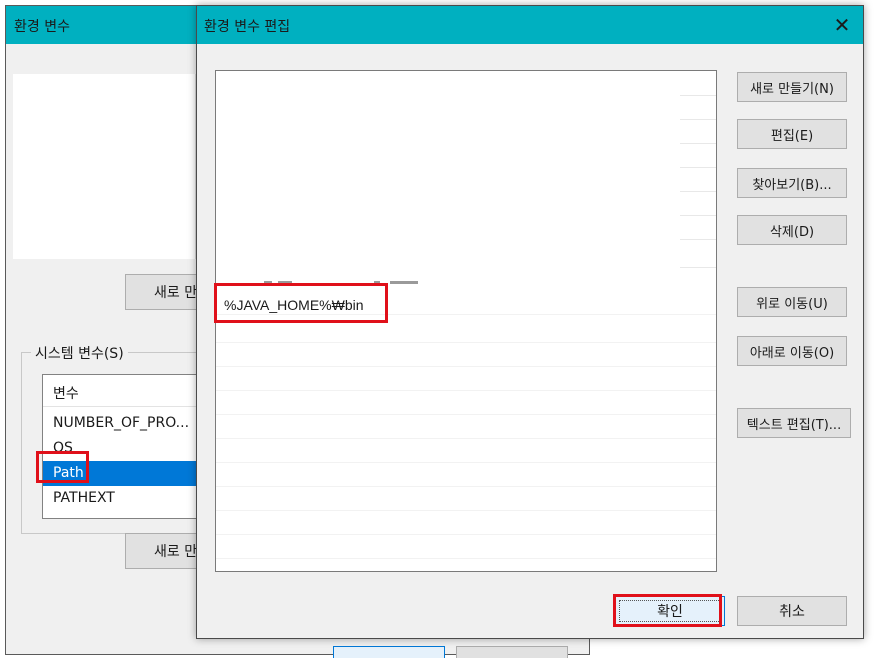  Describe the element at coordinates (667, 610) in the screenshot. I see `ok-button-highlight` at that location.